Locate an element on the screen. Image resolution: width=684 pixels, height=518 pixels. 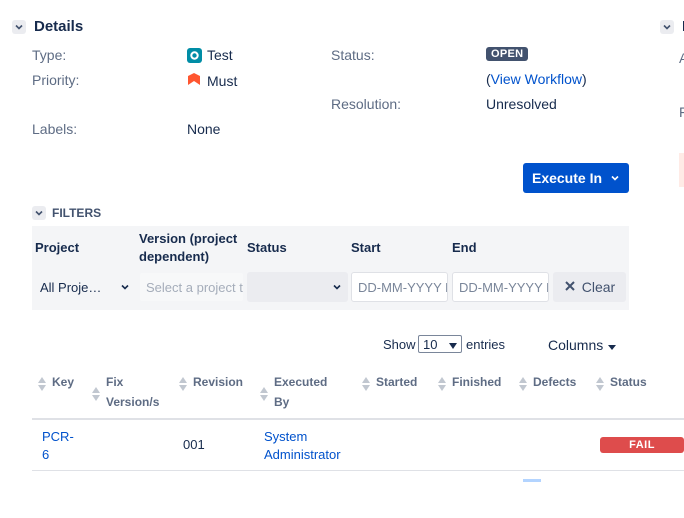
row-divider is located at coordinates (358, 470).